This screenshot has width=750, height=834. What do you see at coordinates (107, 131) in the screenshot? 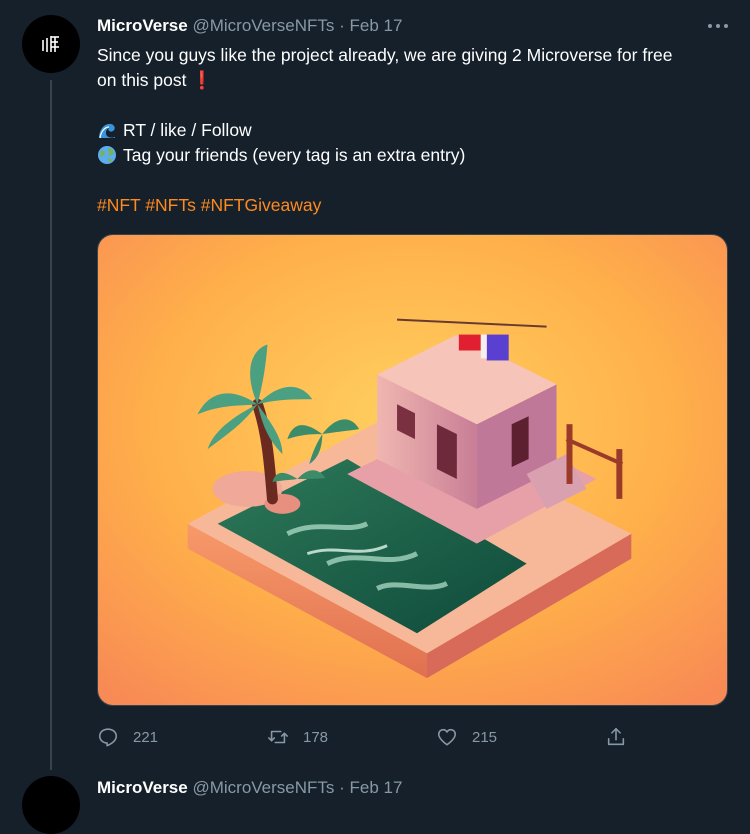
I see `wave-emoji-icon` at bounding box center [107, 131].